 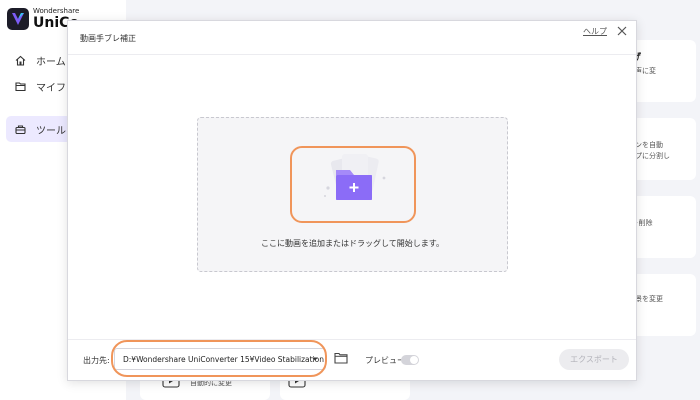 I want to click on dialog-title: 動画手ブレ補正, so click(x=108, y=38).